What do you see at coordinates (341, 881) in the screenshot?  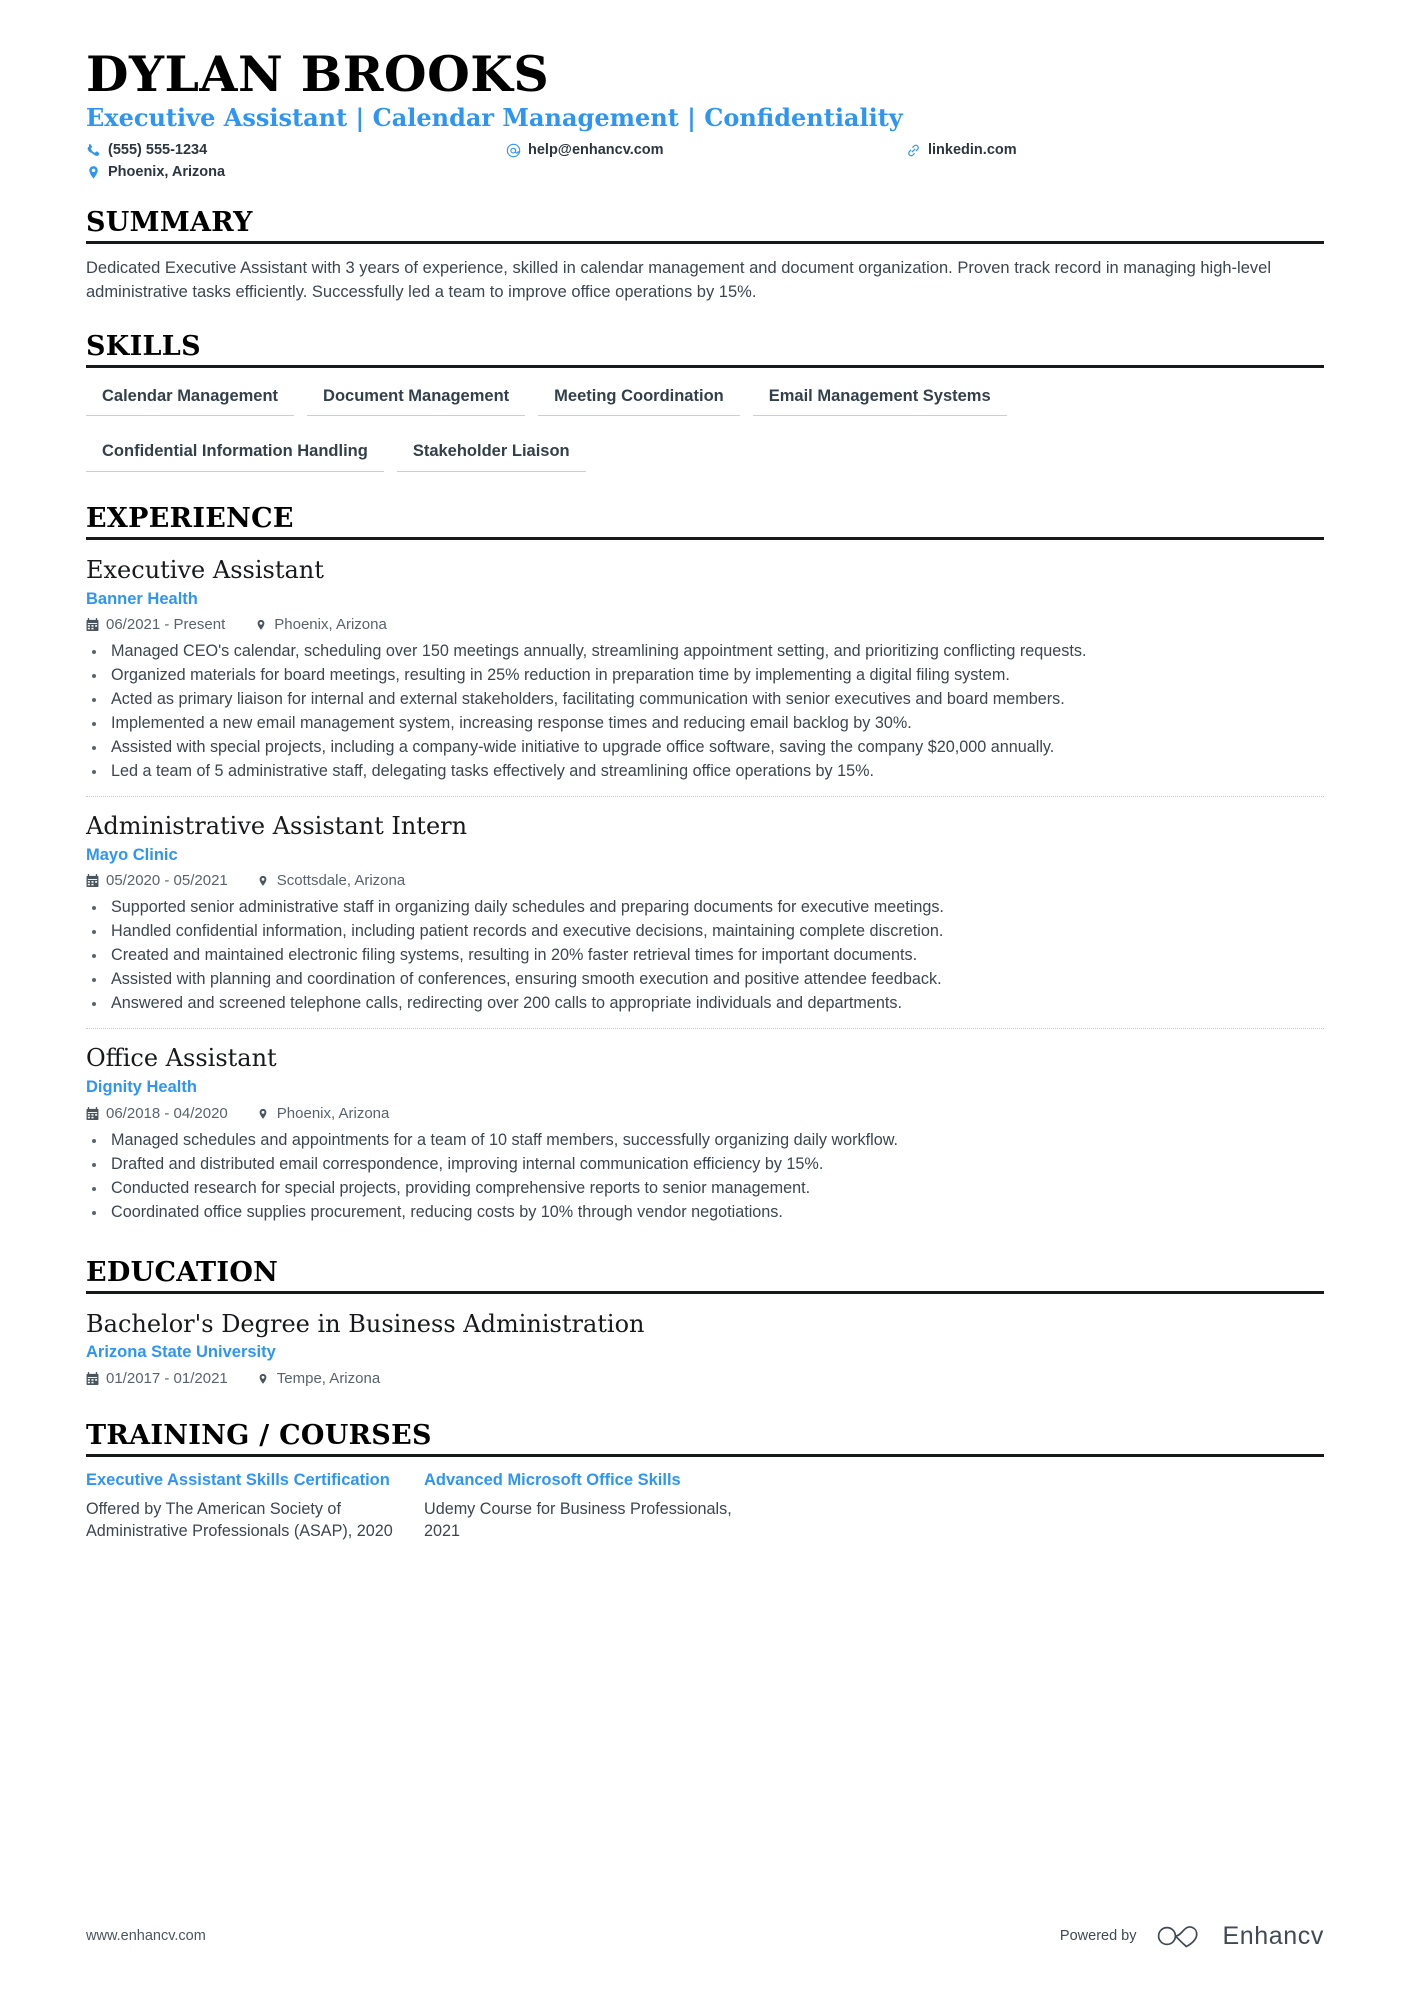 I see `job-location-text: Scottsdale, Arizona` at bounding box center [341, 881].